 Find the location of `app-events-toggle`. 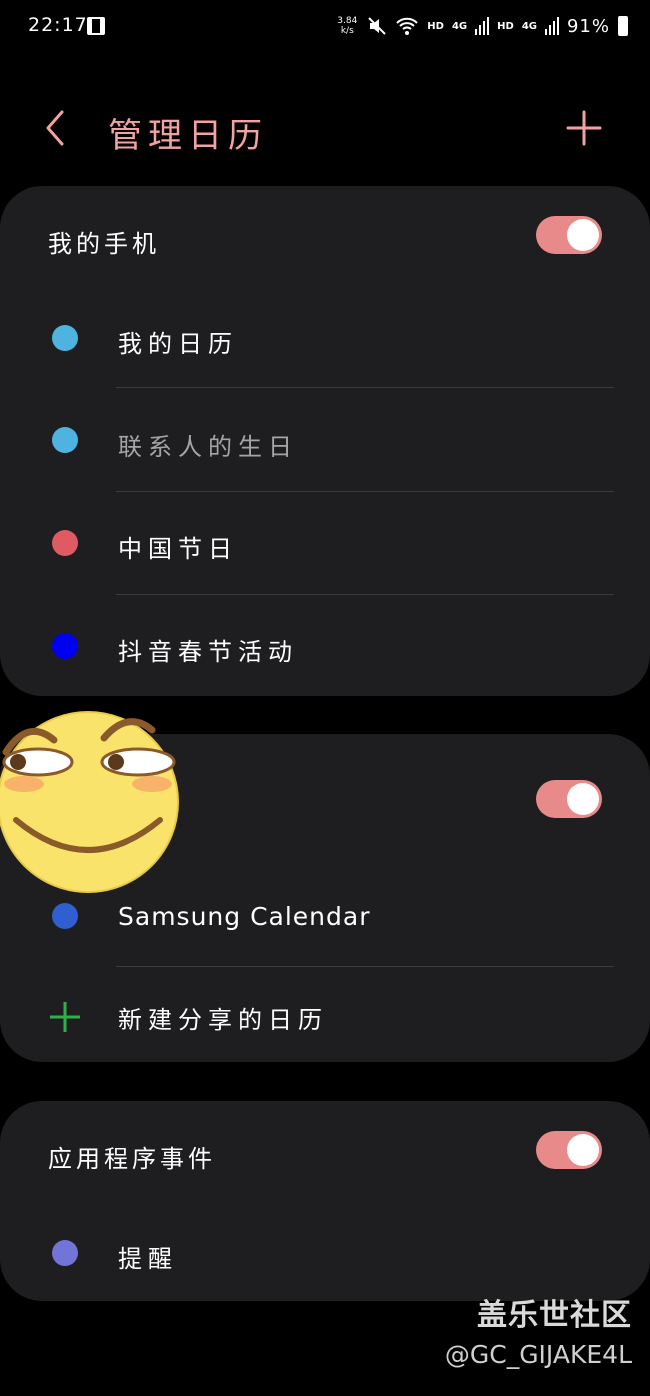

app-events-toggle is located at coordinates (569, 1150).